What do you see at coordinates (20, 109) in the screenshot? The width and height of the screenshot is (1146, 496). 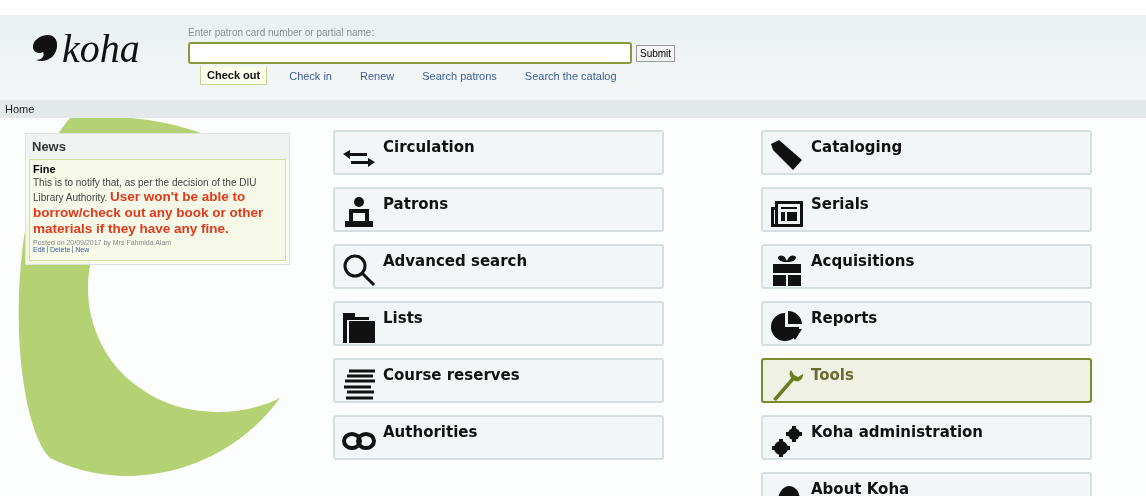 I see `breadcrumb-link: Home` at bounding box center [20, 109].